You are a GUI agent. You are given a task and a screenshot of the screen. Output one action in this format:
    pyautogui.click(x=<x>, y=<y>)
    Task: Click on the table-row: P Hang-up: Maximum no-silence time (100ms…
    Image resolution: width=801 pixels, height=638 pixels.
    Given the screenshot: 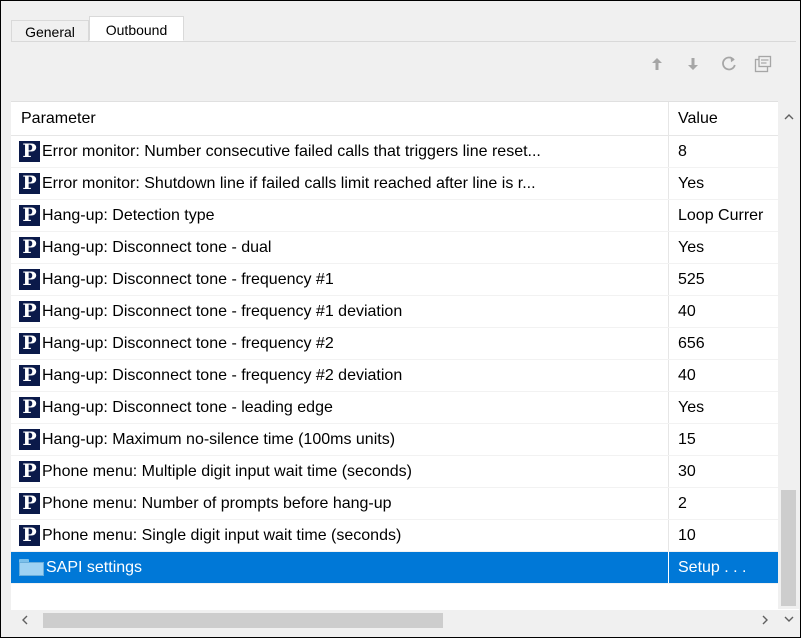 What is the action you would take?
    pyautogui.click(x=394, y=440)
    